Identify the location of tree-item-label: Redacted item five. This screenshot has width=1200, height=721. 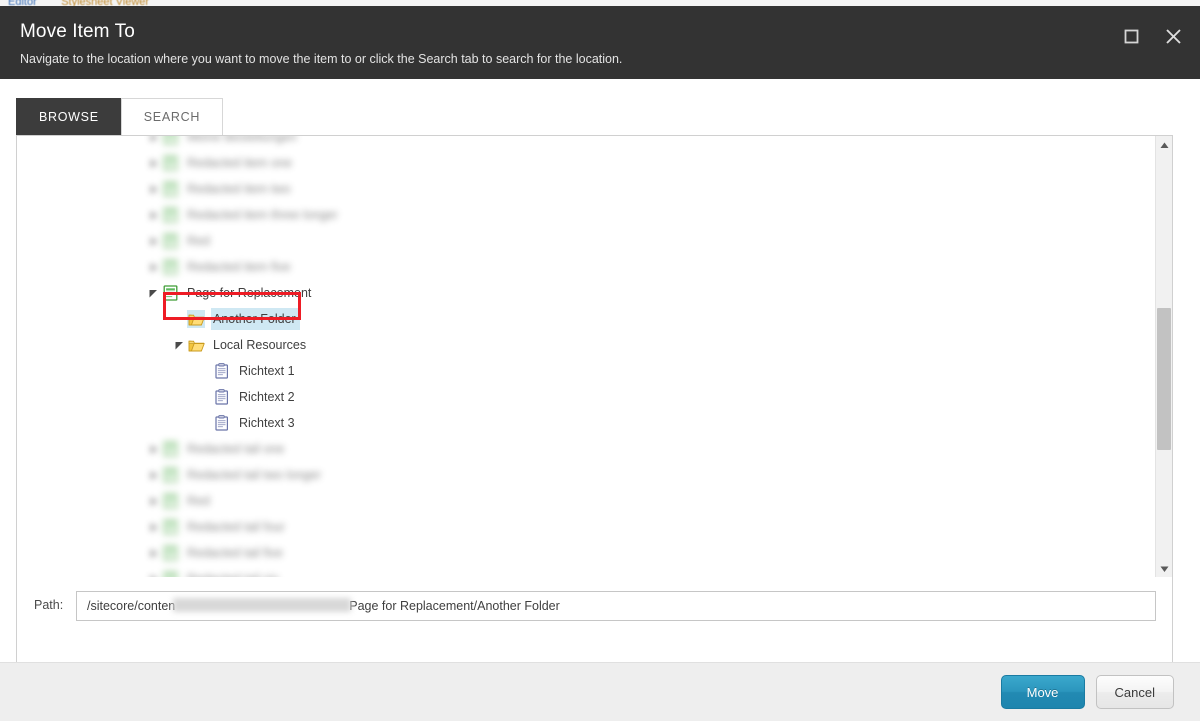
(239, 267).